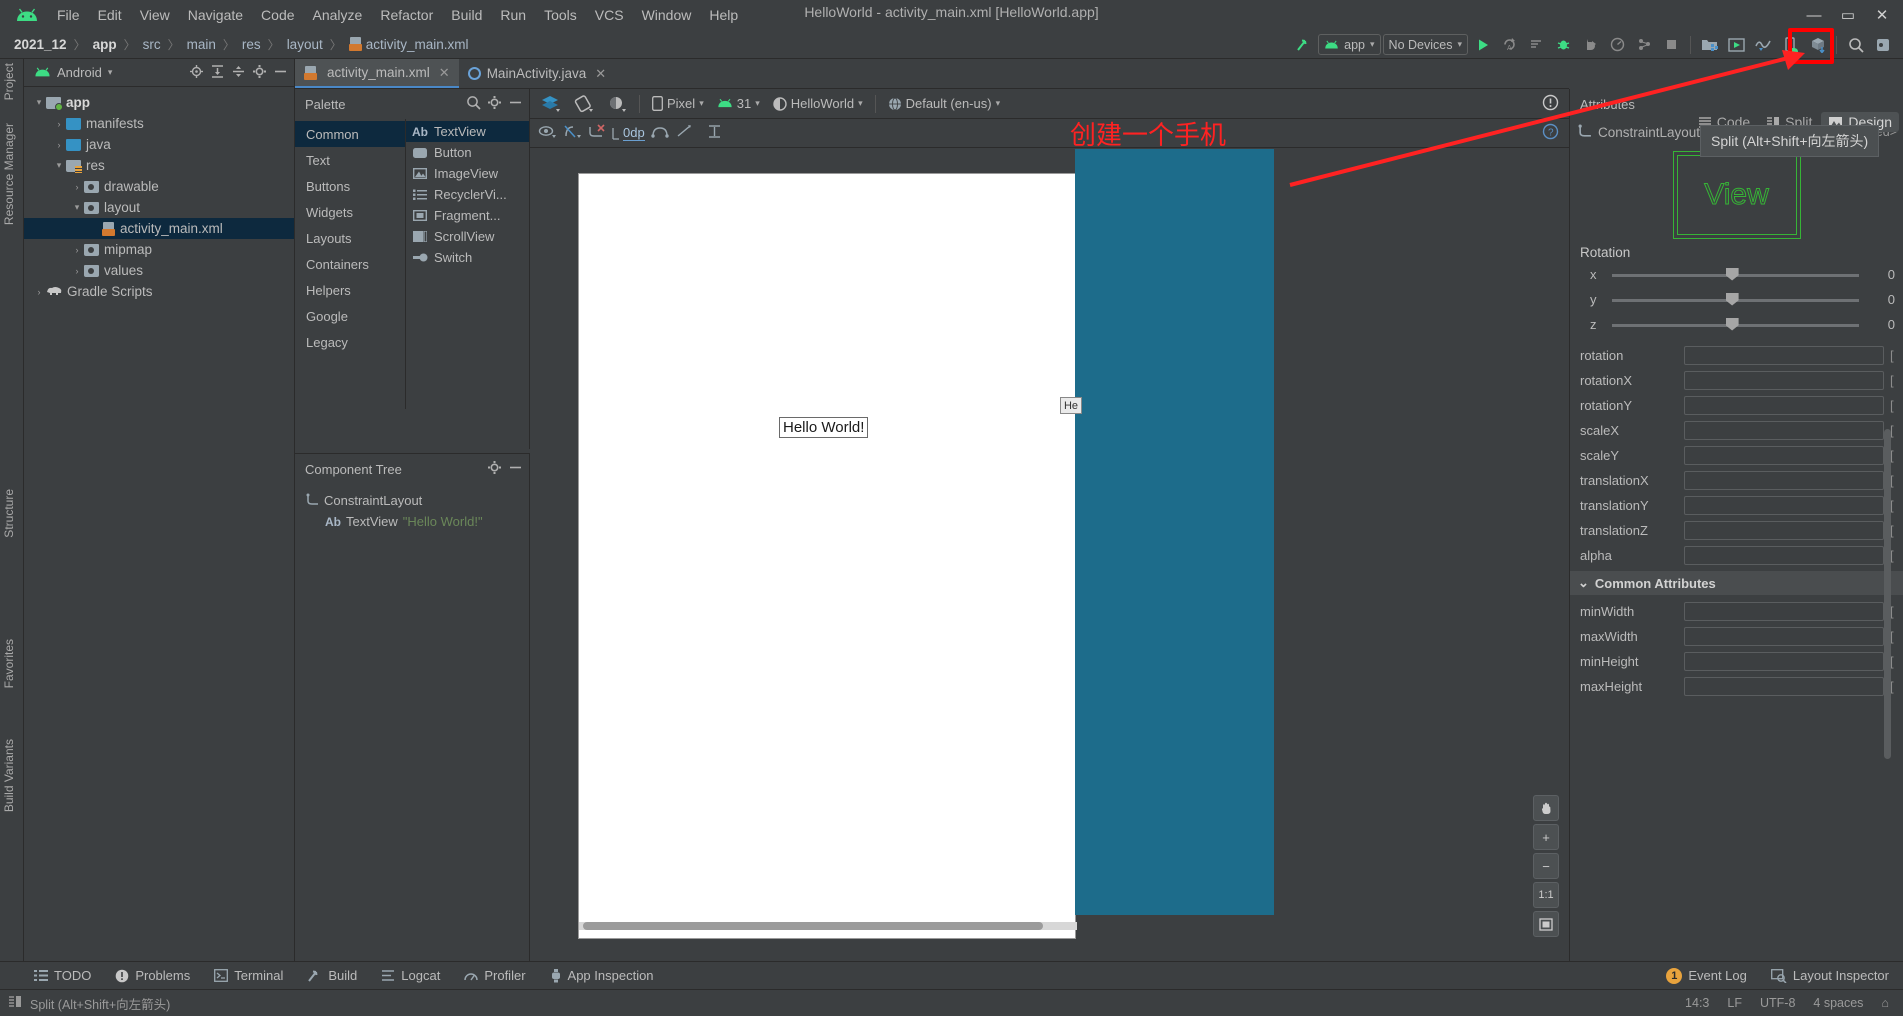 The height and width of the screenshot is (1016, 1903). Describe the element at coordinates (473, 104) in the screenshot. I see `search-icon` at that location.